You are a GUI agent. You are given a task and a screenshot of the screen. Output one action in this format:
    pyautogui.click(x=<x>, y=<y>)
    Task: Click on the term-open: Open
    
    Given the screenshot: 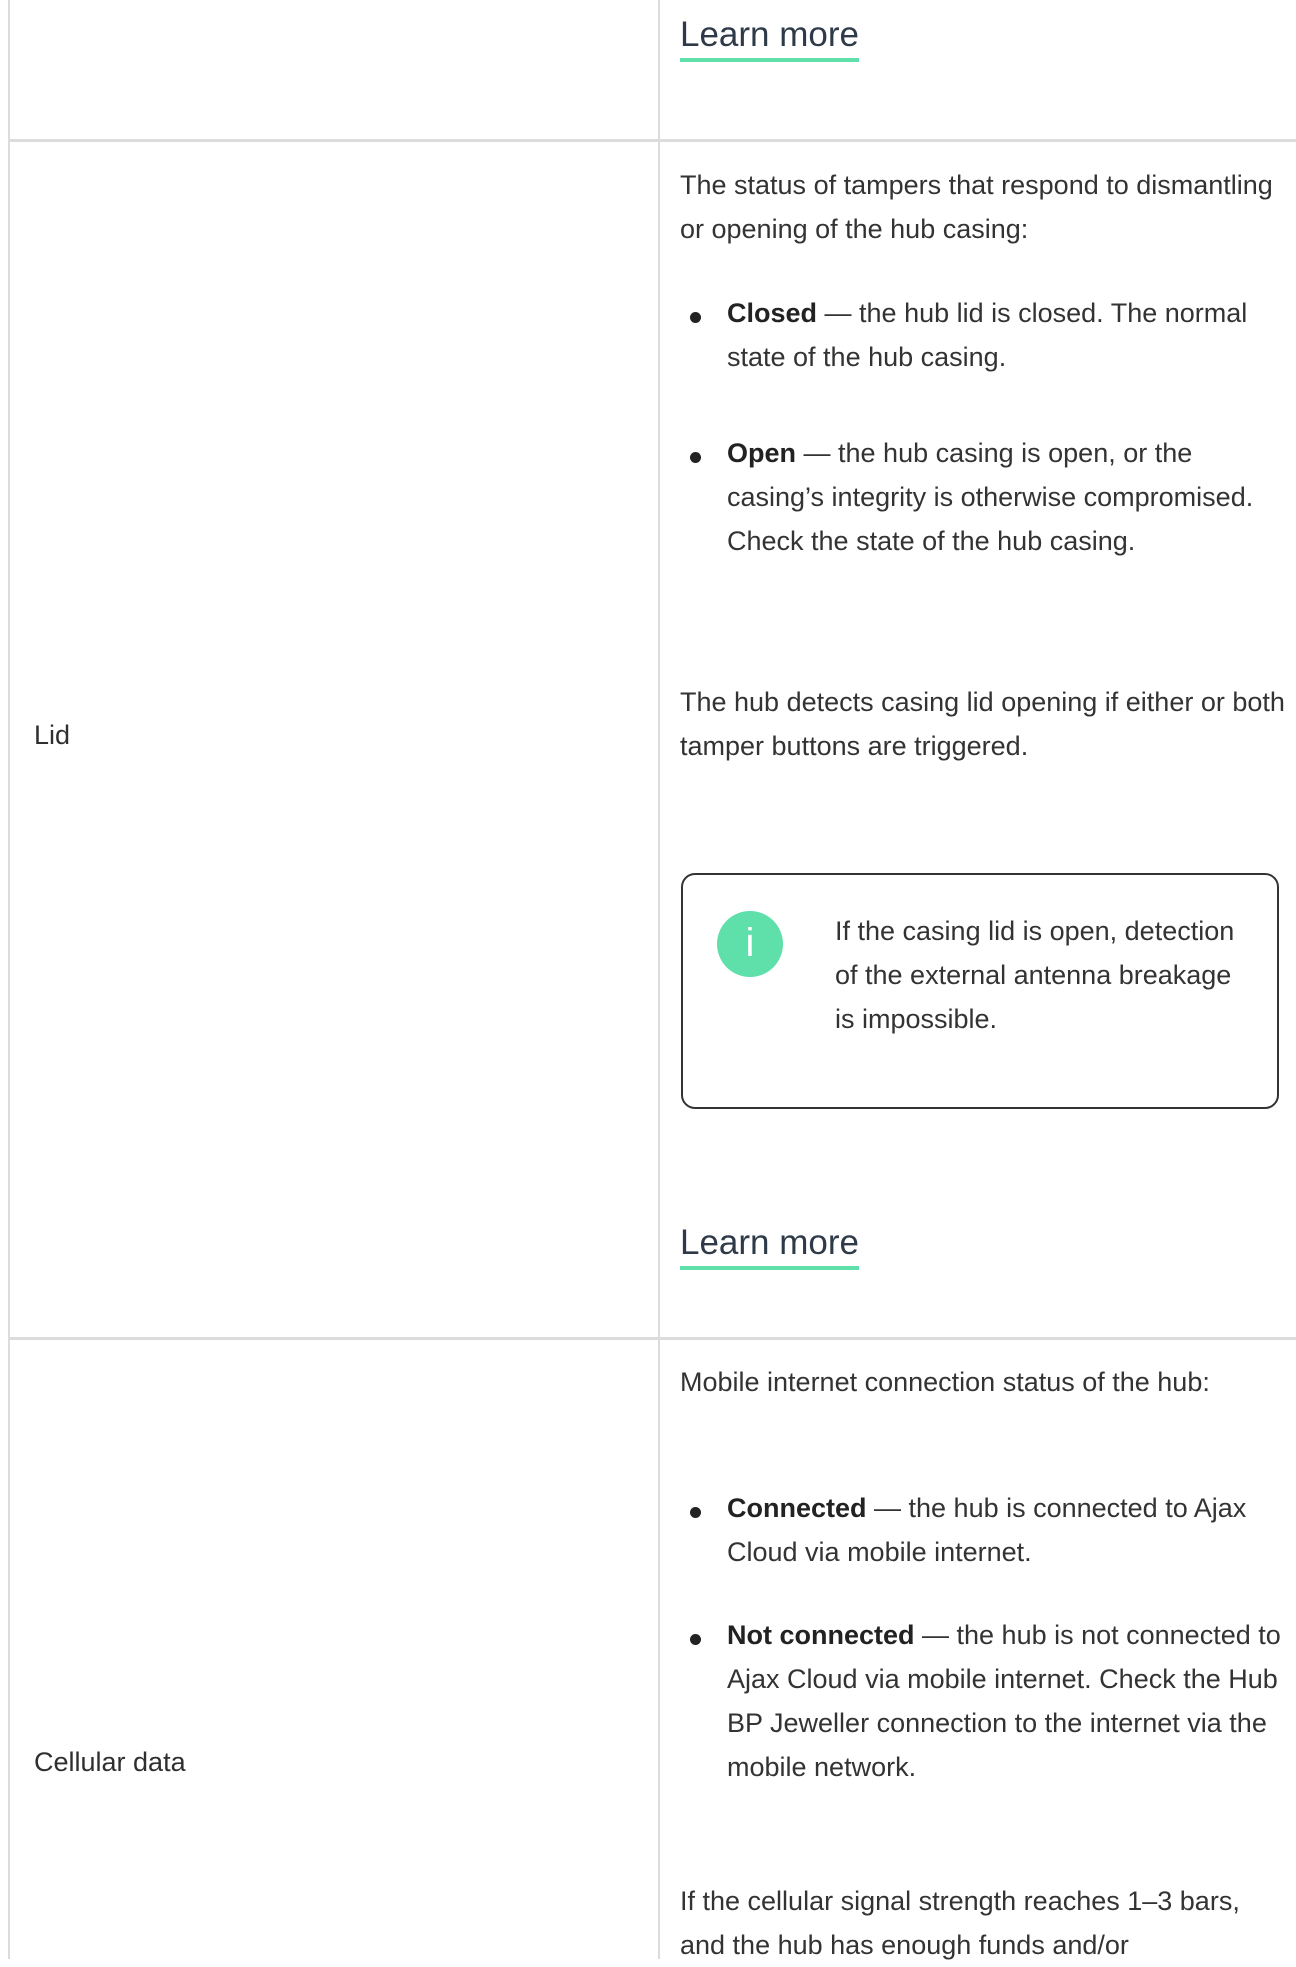 What is the action you would take?
    pyautogui.click(x=762, y=453)
    